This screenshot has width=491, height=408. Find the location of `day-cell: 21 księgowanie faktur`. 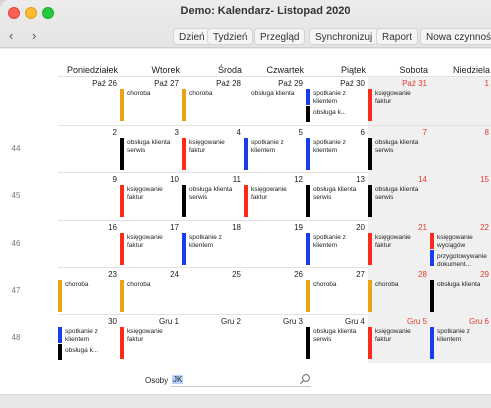

day-cell: 21 księgowanie faktur is located at coordinates (399, 245).